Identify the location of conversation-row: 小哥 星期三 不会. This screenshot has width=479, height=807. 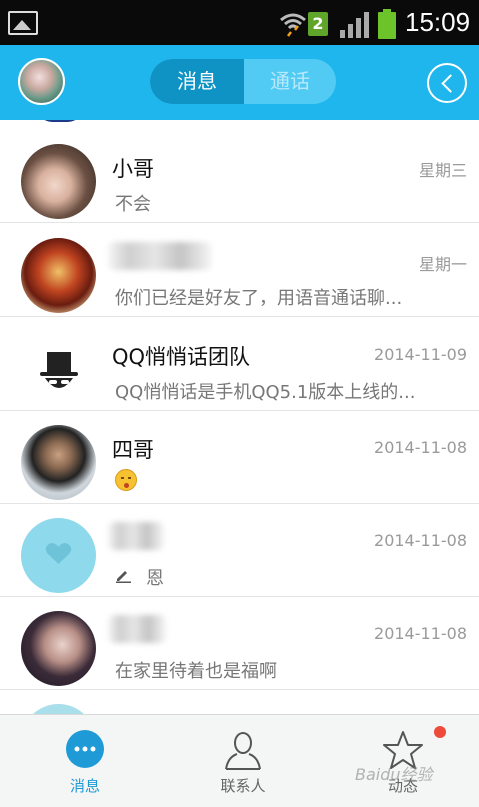
(239, 176).